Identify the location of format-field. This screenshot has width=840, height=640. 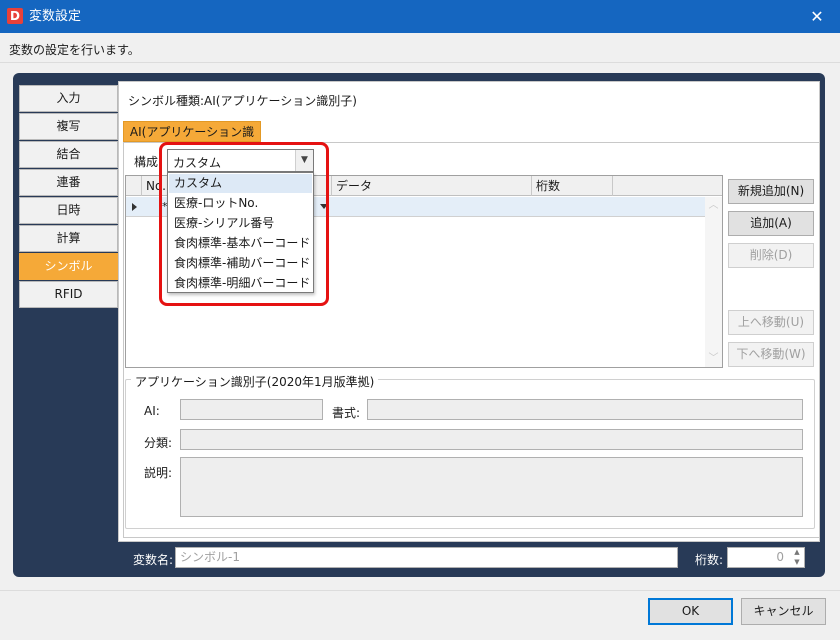
(585, 409).